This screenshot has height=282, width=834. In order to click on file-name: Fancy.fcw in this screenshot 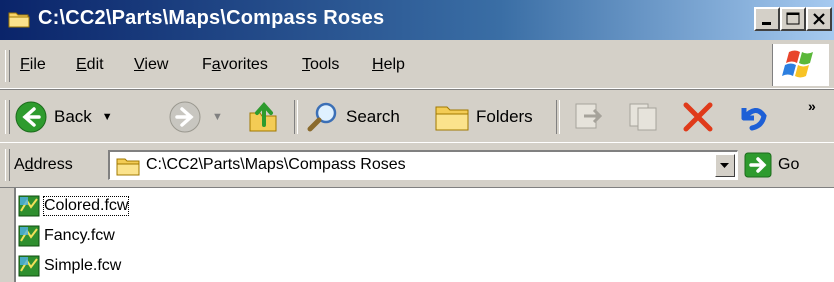, I will do `click(79, 235)`.